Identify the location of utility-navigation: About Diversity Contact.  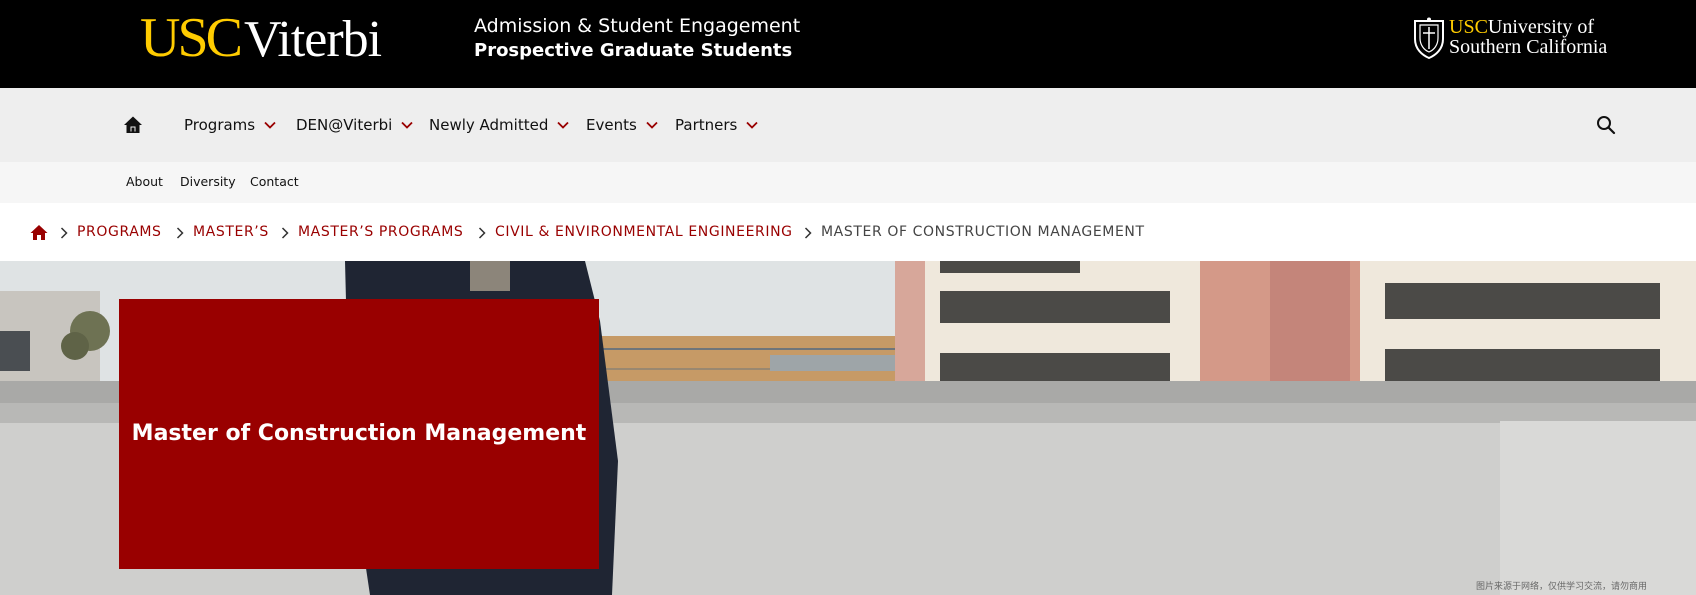
(848, 182).